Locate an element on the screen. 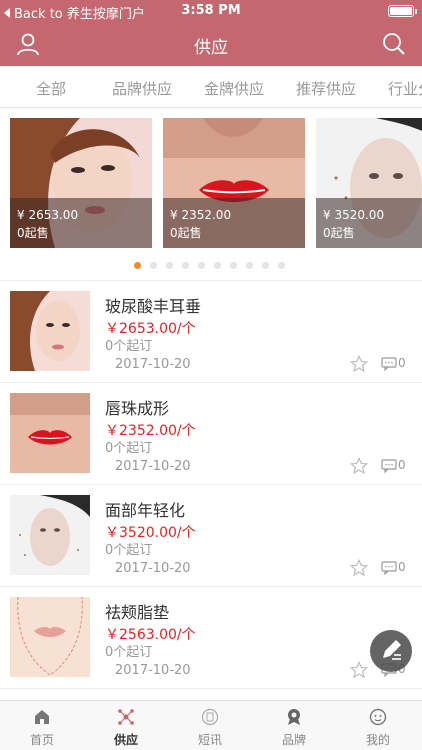 Image resolution: width=422 pixels, height=750 pixels. list-item: 玻尿酸丰耳垂 ￥2653.00/个 0个起订 2017-10-20 0 is located at coordinates (211, 331).